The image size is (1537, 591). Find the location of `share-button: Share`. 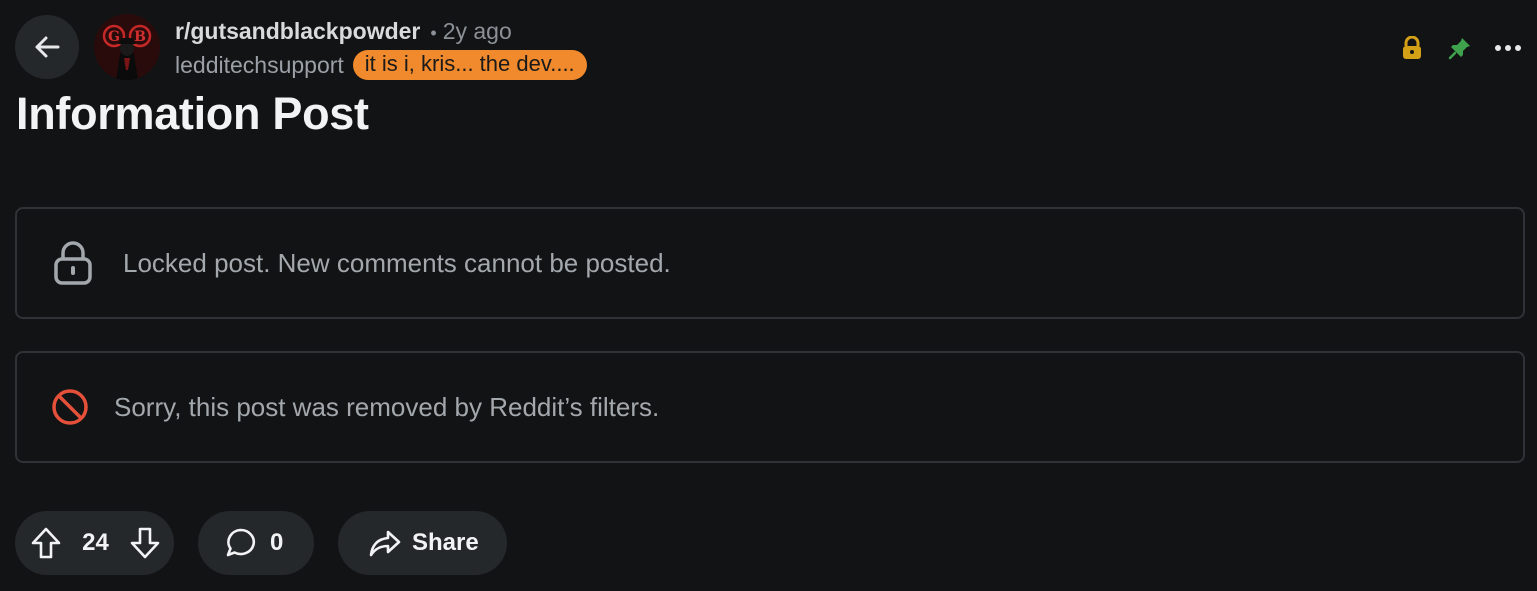

share-button: Share is located at coordinates (422, 543).